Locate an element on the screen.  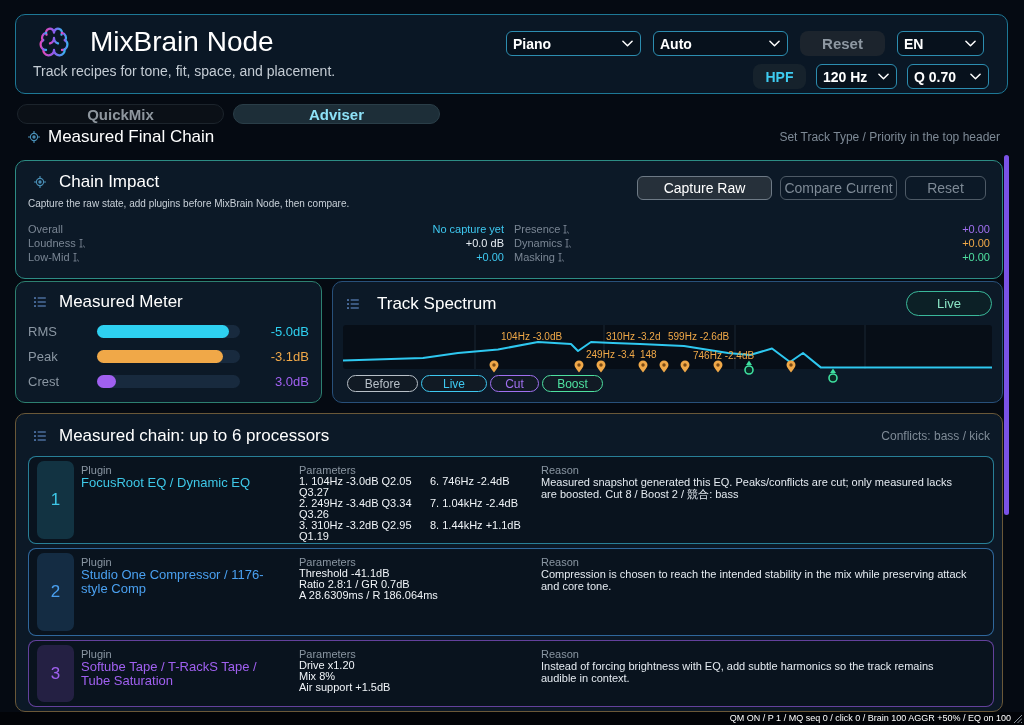
tab: Adviser is located at coordinates (336, 114).